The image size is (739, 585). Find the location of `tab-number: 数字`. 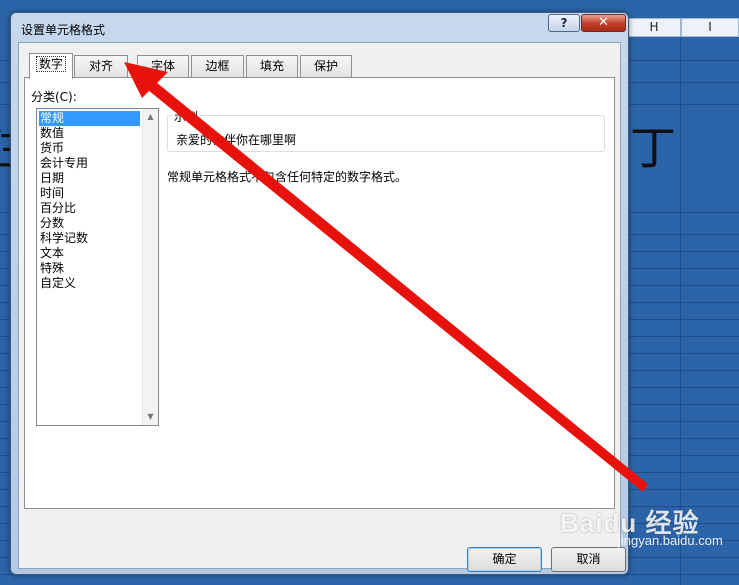

tab-number: 数字 is located at coordinates (51, 66).